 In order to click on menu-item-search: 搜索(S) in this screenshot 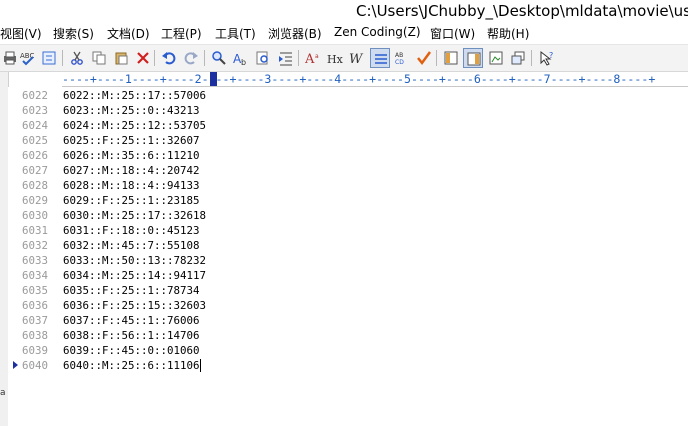, I will do `click(73, 33)`.